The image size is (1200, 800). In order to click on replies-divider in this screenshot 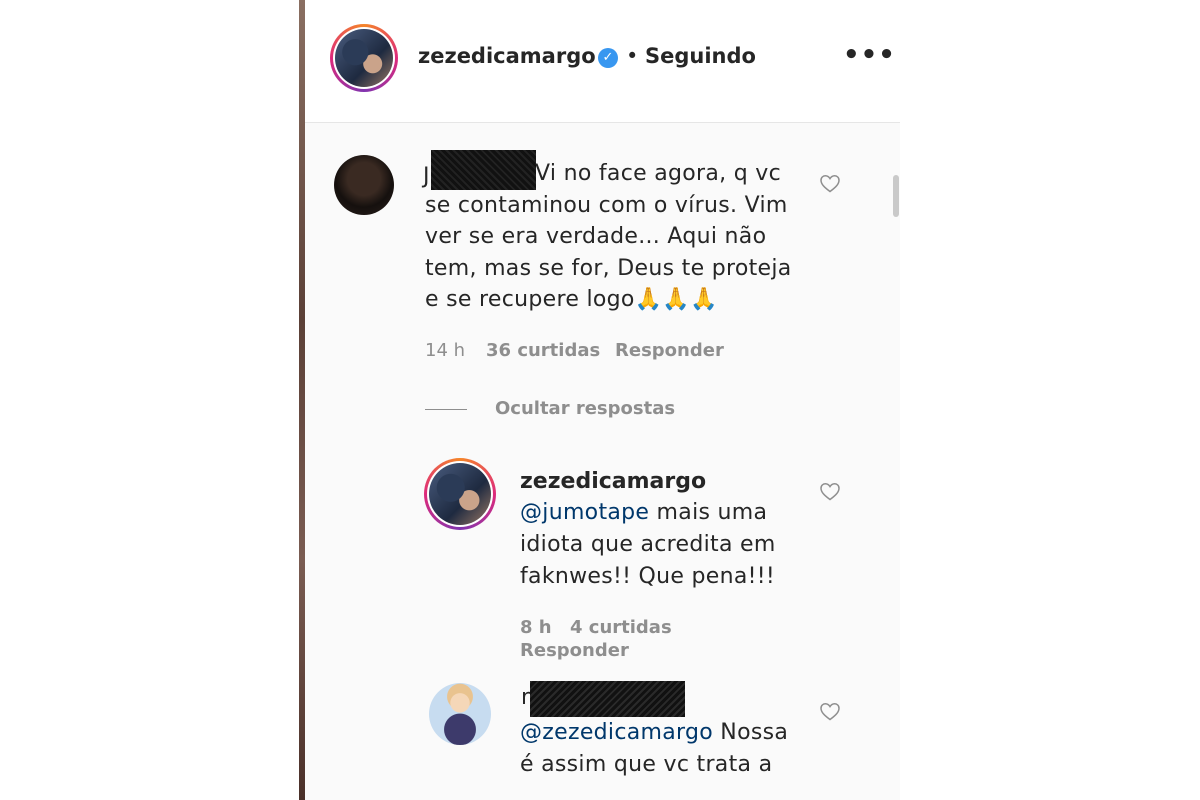, I will do `click(446, 409)`.